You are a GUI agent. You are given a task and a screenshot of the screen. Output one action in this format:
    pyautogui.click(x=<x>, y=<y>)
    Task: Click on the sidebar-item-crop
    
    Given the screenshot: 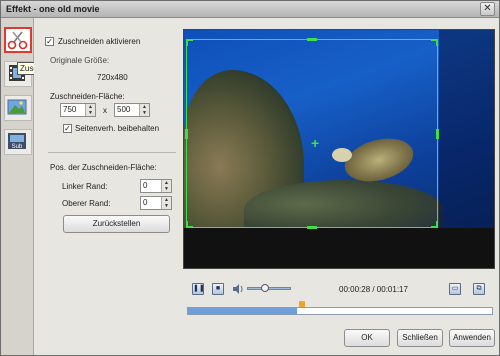 What is the action you would take?
    pyautogui.click(x=18, y=40)
    